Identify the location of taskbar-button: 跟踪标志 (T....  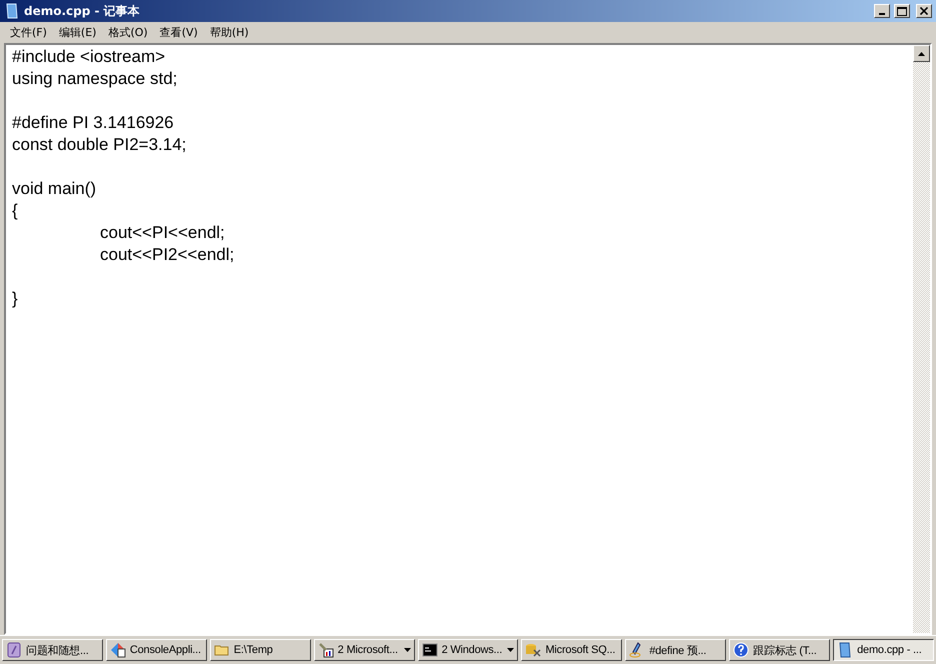
(779, 650).